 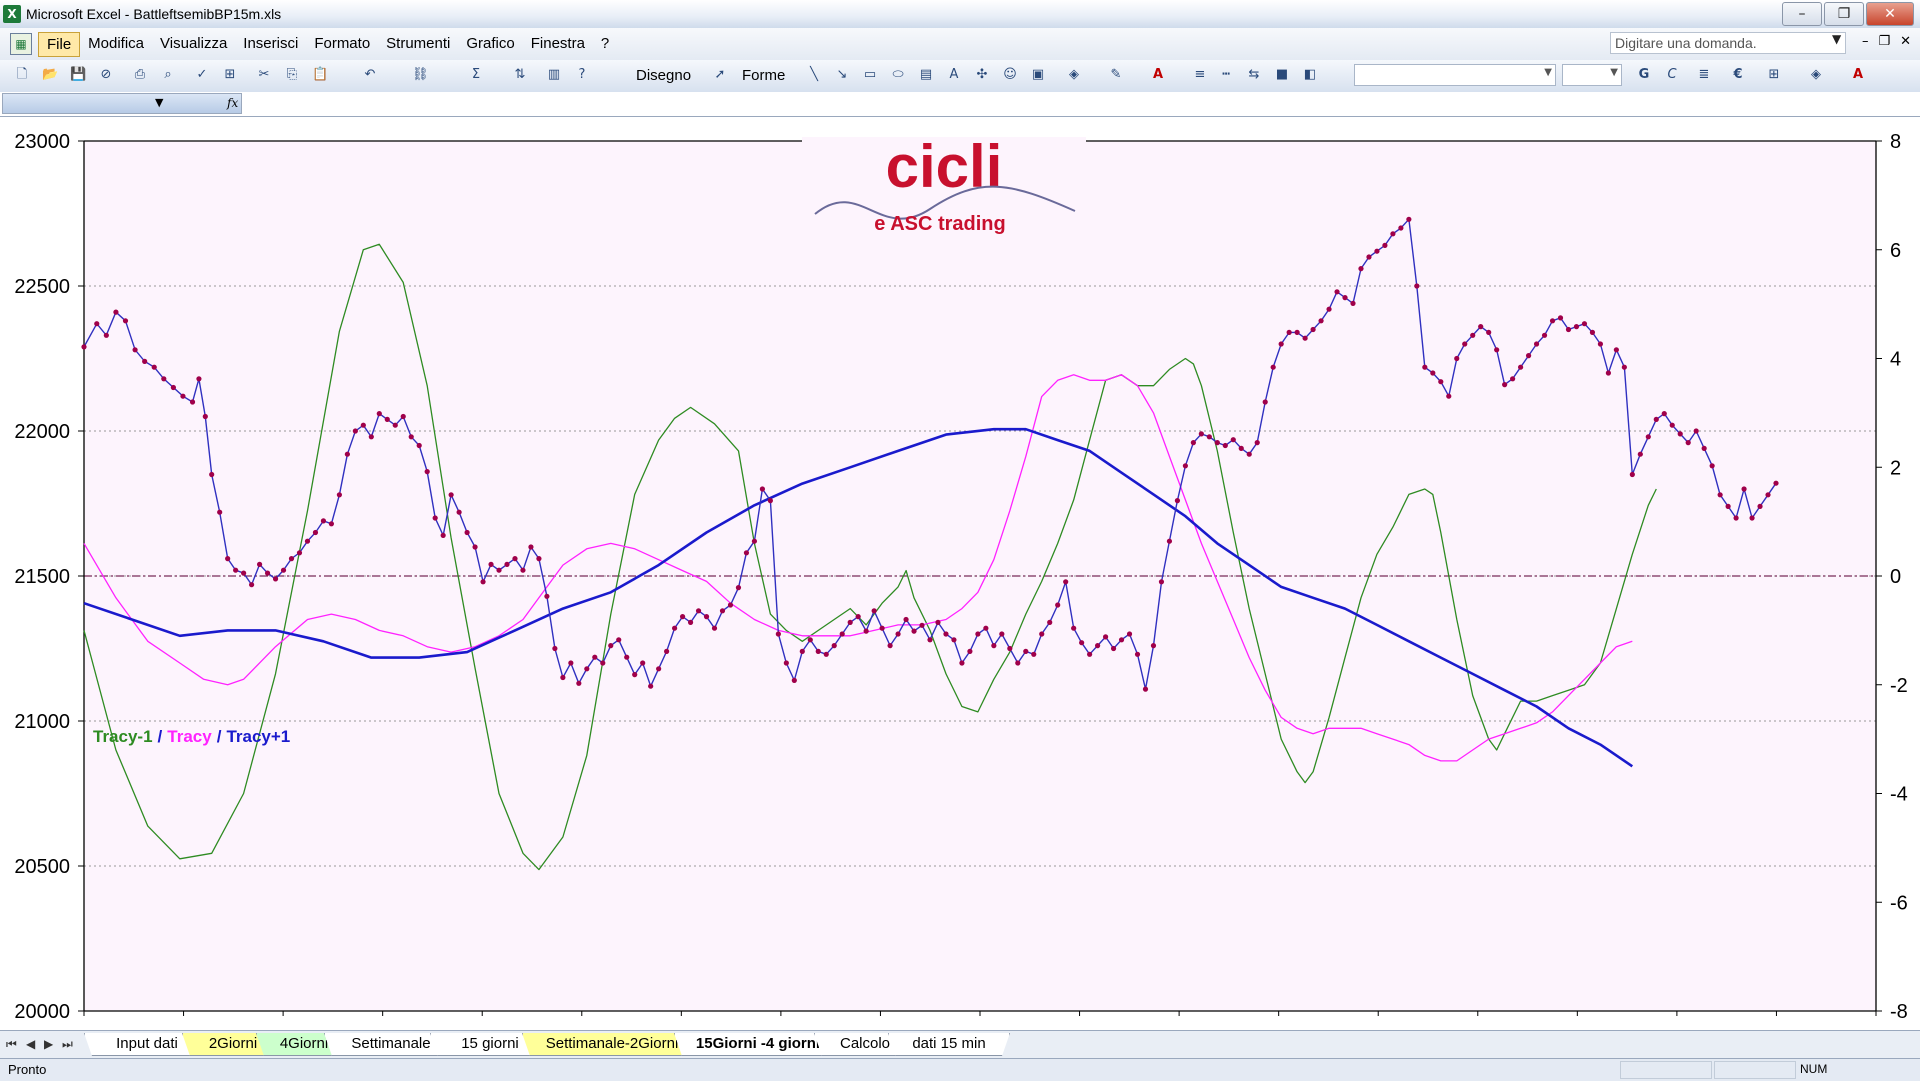 What do you see at coordinates (1226, 75) in the screenshot?
I see `dash-style-icon: ┅` at bounding box center [1226, 75].